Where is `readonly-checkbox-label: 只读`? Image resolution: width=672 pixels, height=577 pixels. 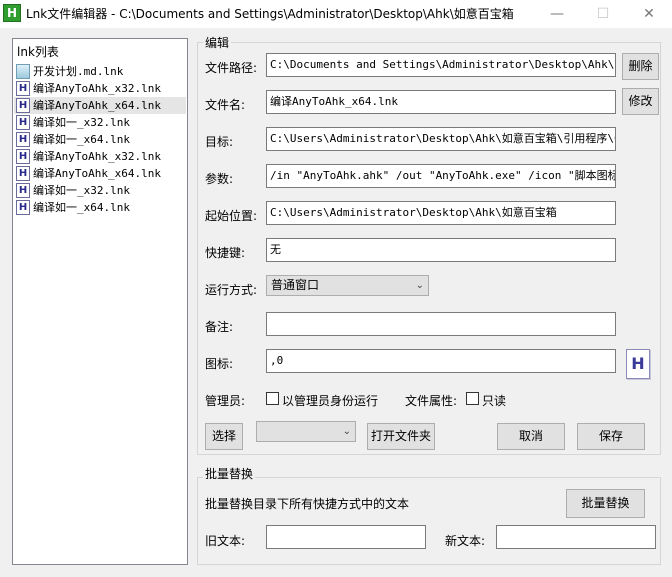
readonly-checkbox-label: 只读 is located at coordinates (494, 400).